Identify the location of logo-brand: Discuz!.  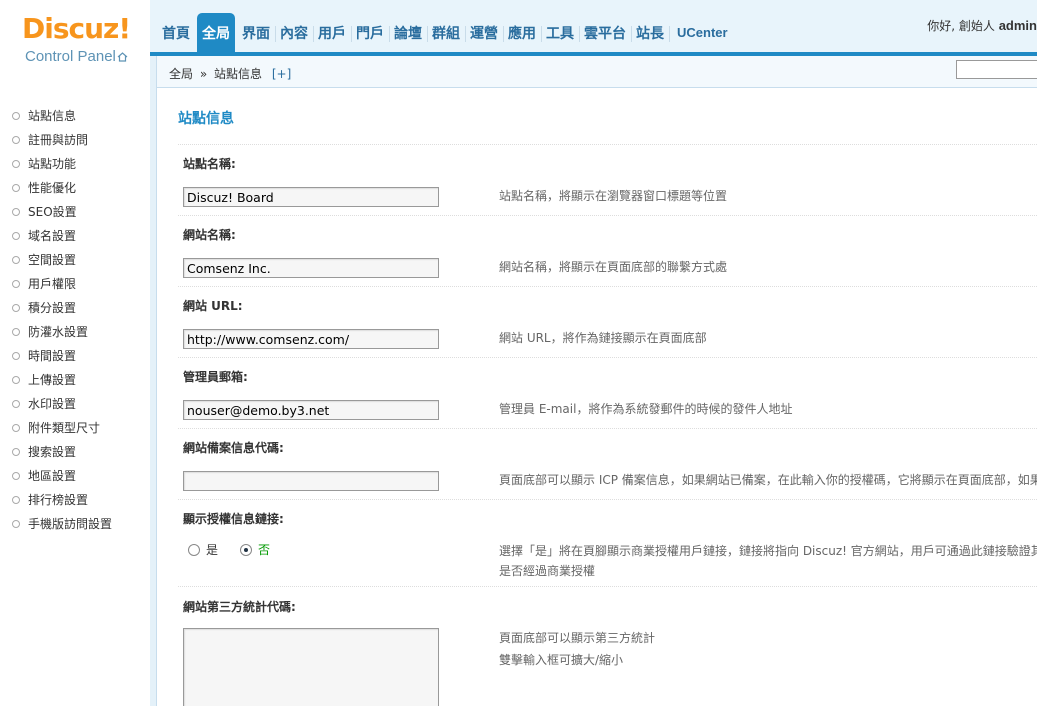
(76, 28).